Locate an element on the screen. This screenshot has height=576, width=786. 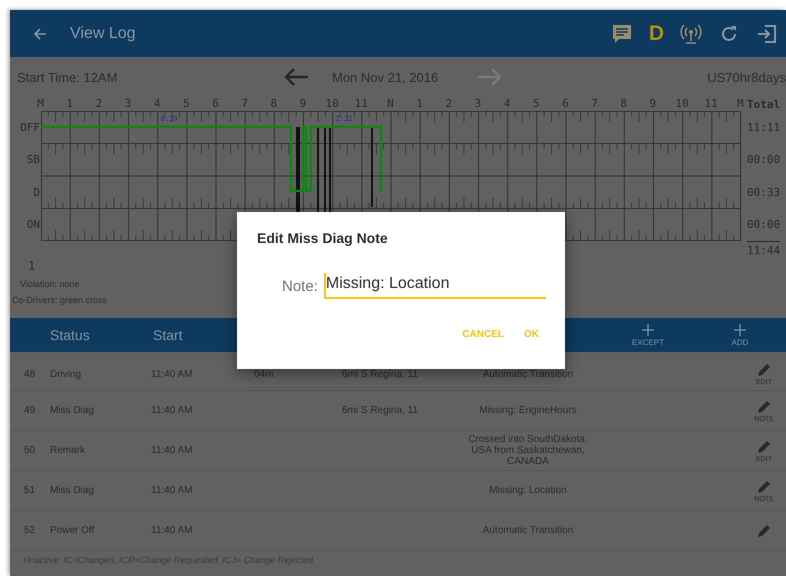
dialog-title: Edit Miss Diag Note is located at coordinates (323, 238).